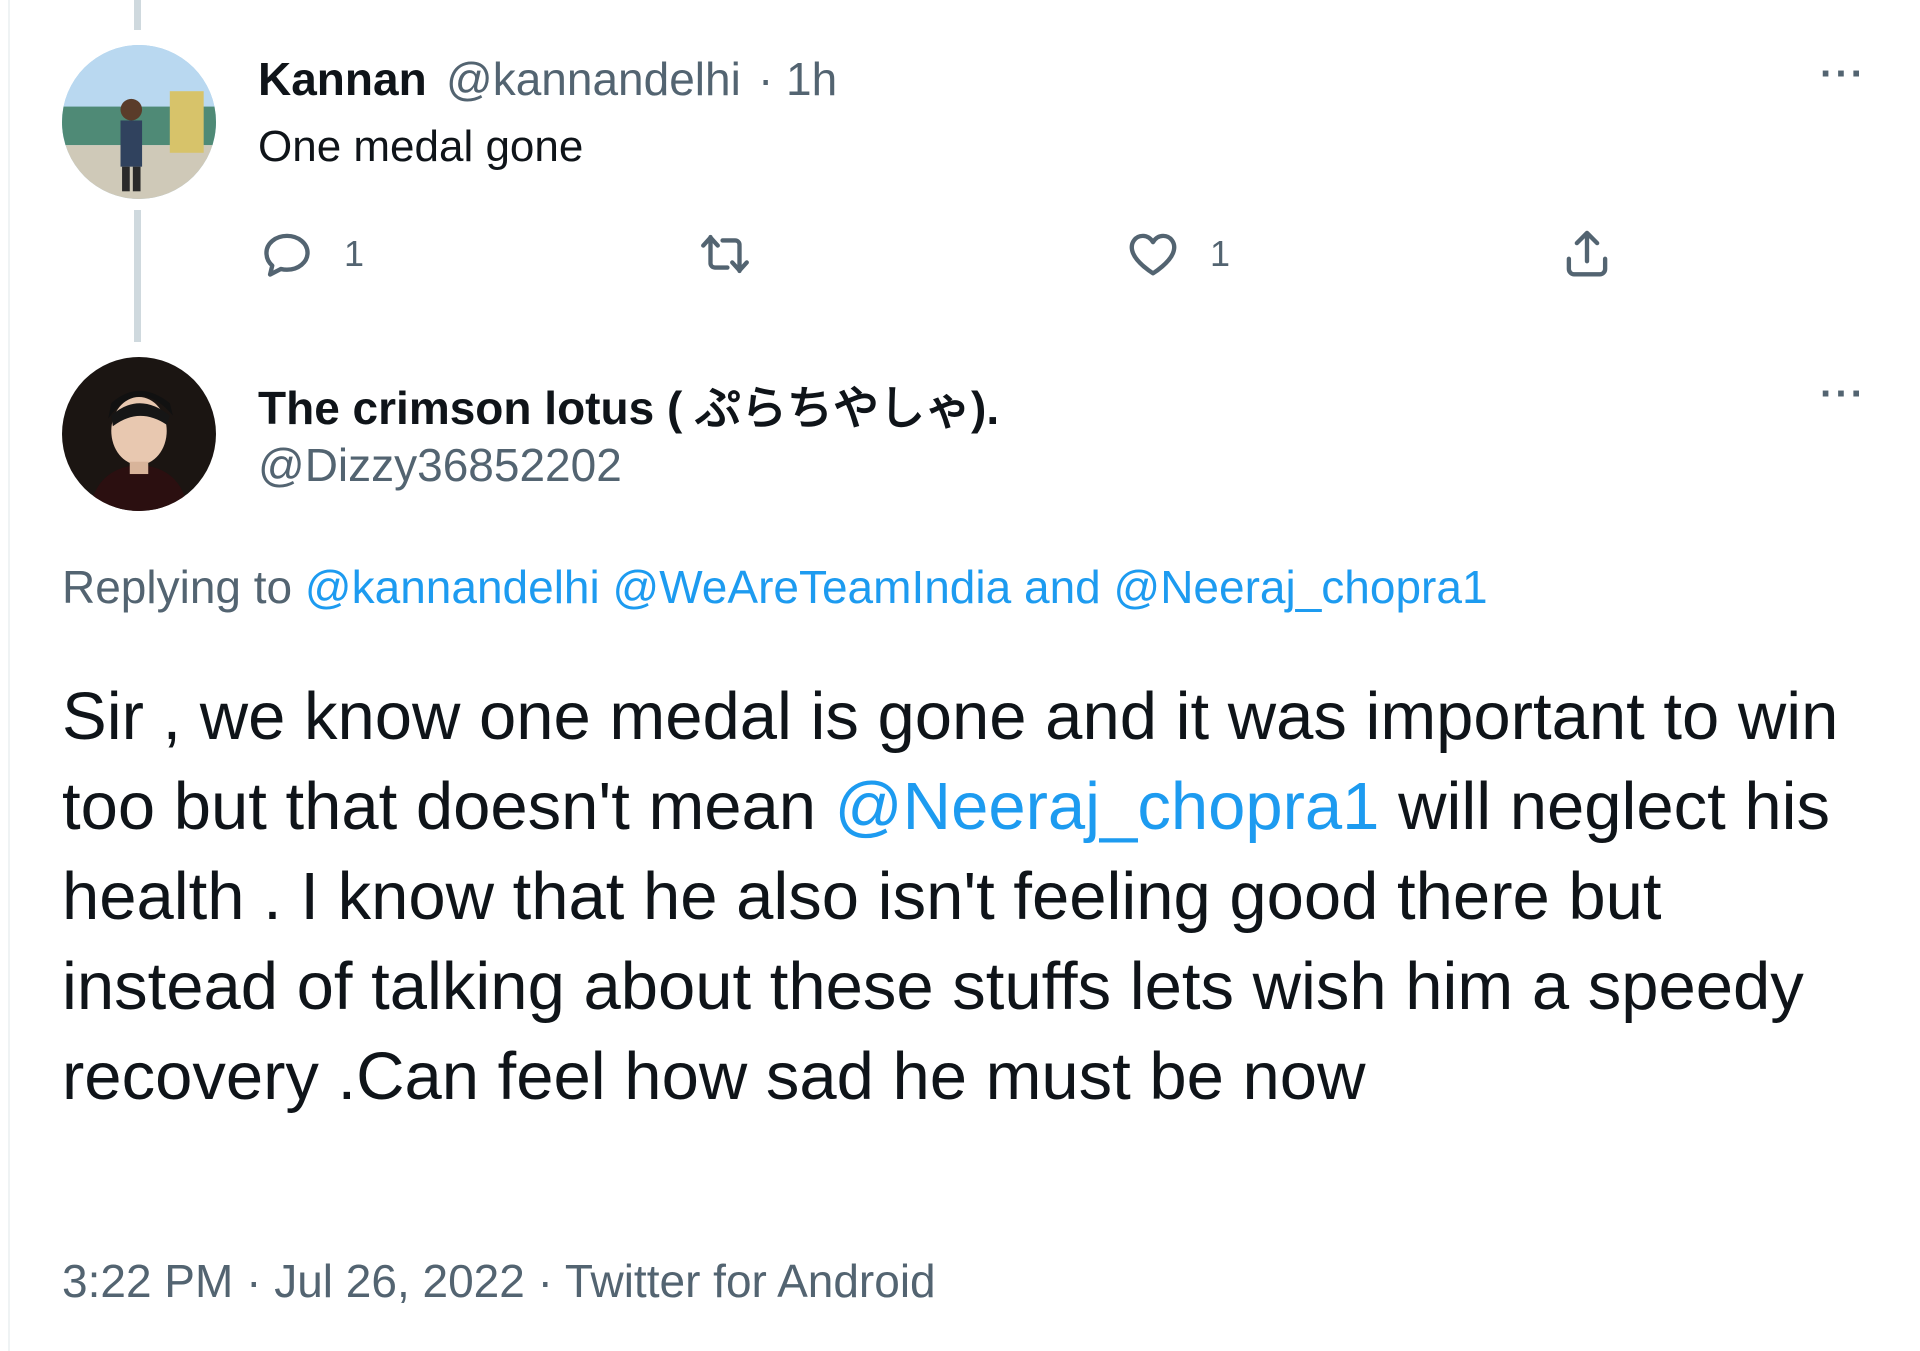 The height and width of the screenshot is (1351, 1920). I want to click on reply-count: 1, so click(354, 253).